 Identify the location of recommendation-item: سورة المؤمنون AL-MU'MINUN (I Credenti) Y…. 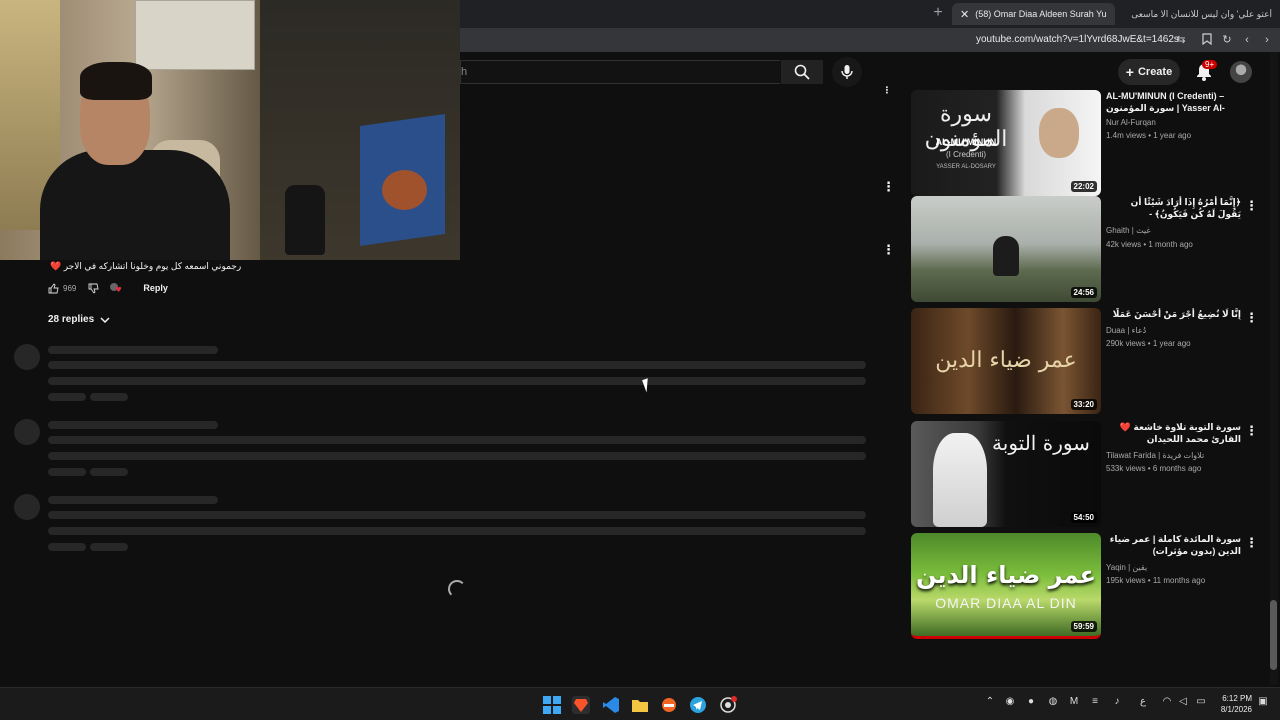
(1091, 144).